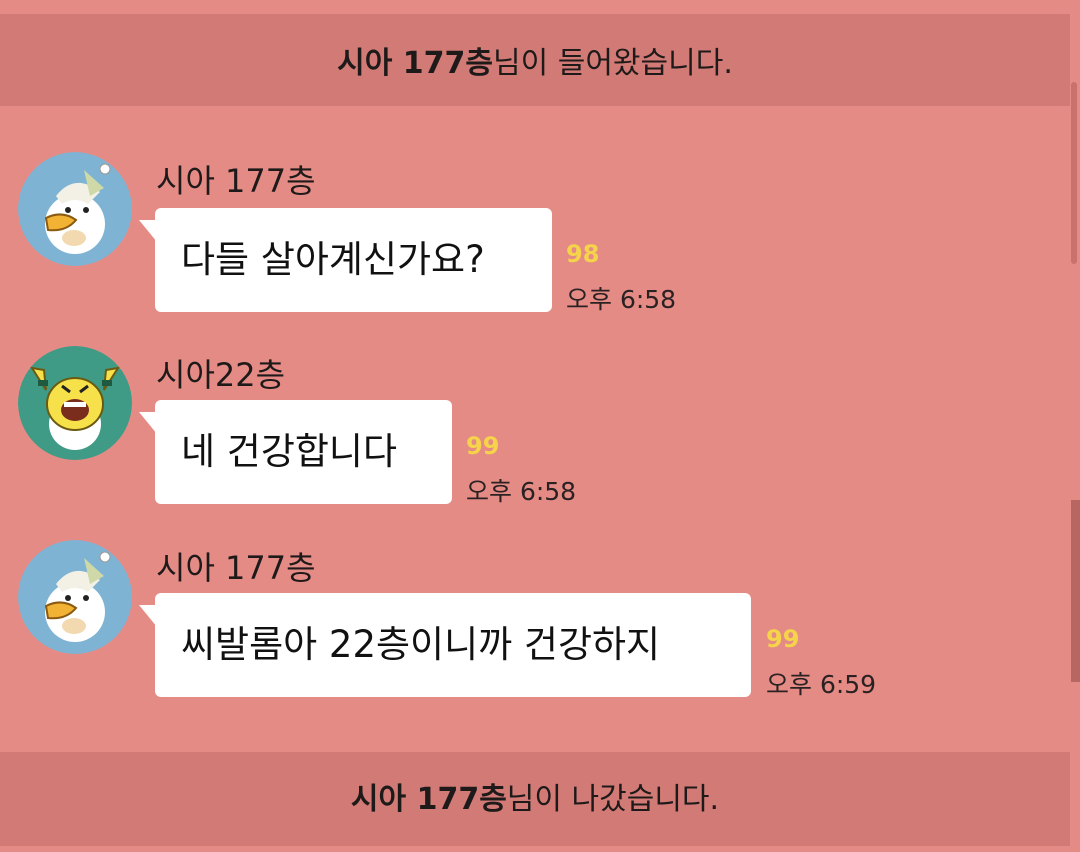 The height and width of the screenshot is (852, 1080). I want to click on message-bubble: 다들 살아계신가요?, so click(345, 260).